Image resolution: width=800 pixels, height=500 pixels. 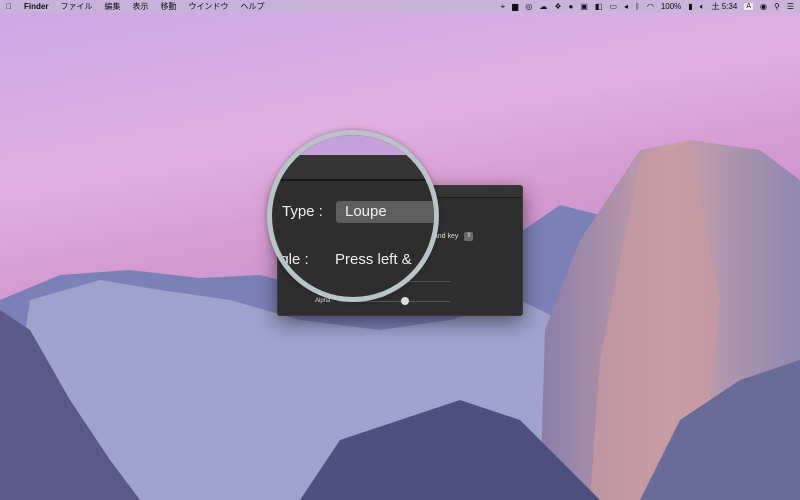 I want to click on windows-icon: ◧, so click(x=599, y=6).